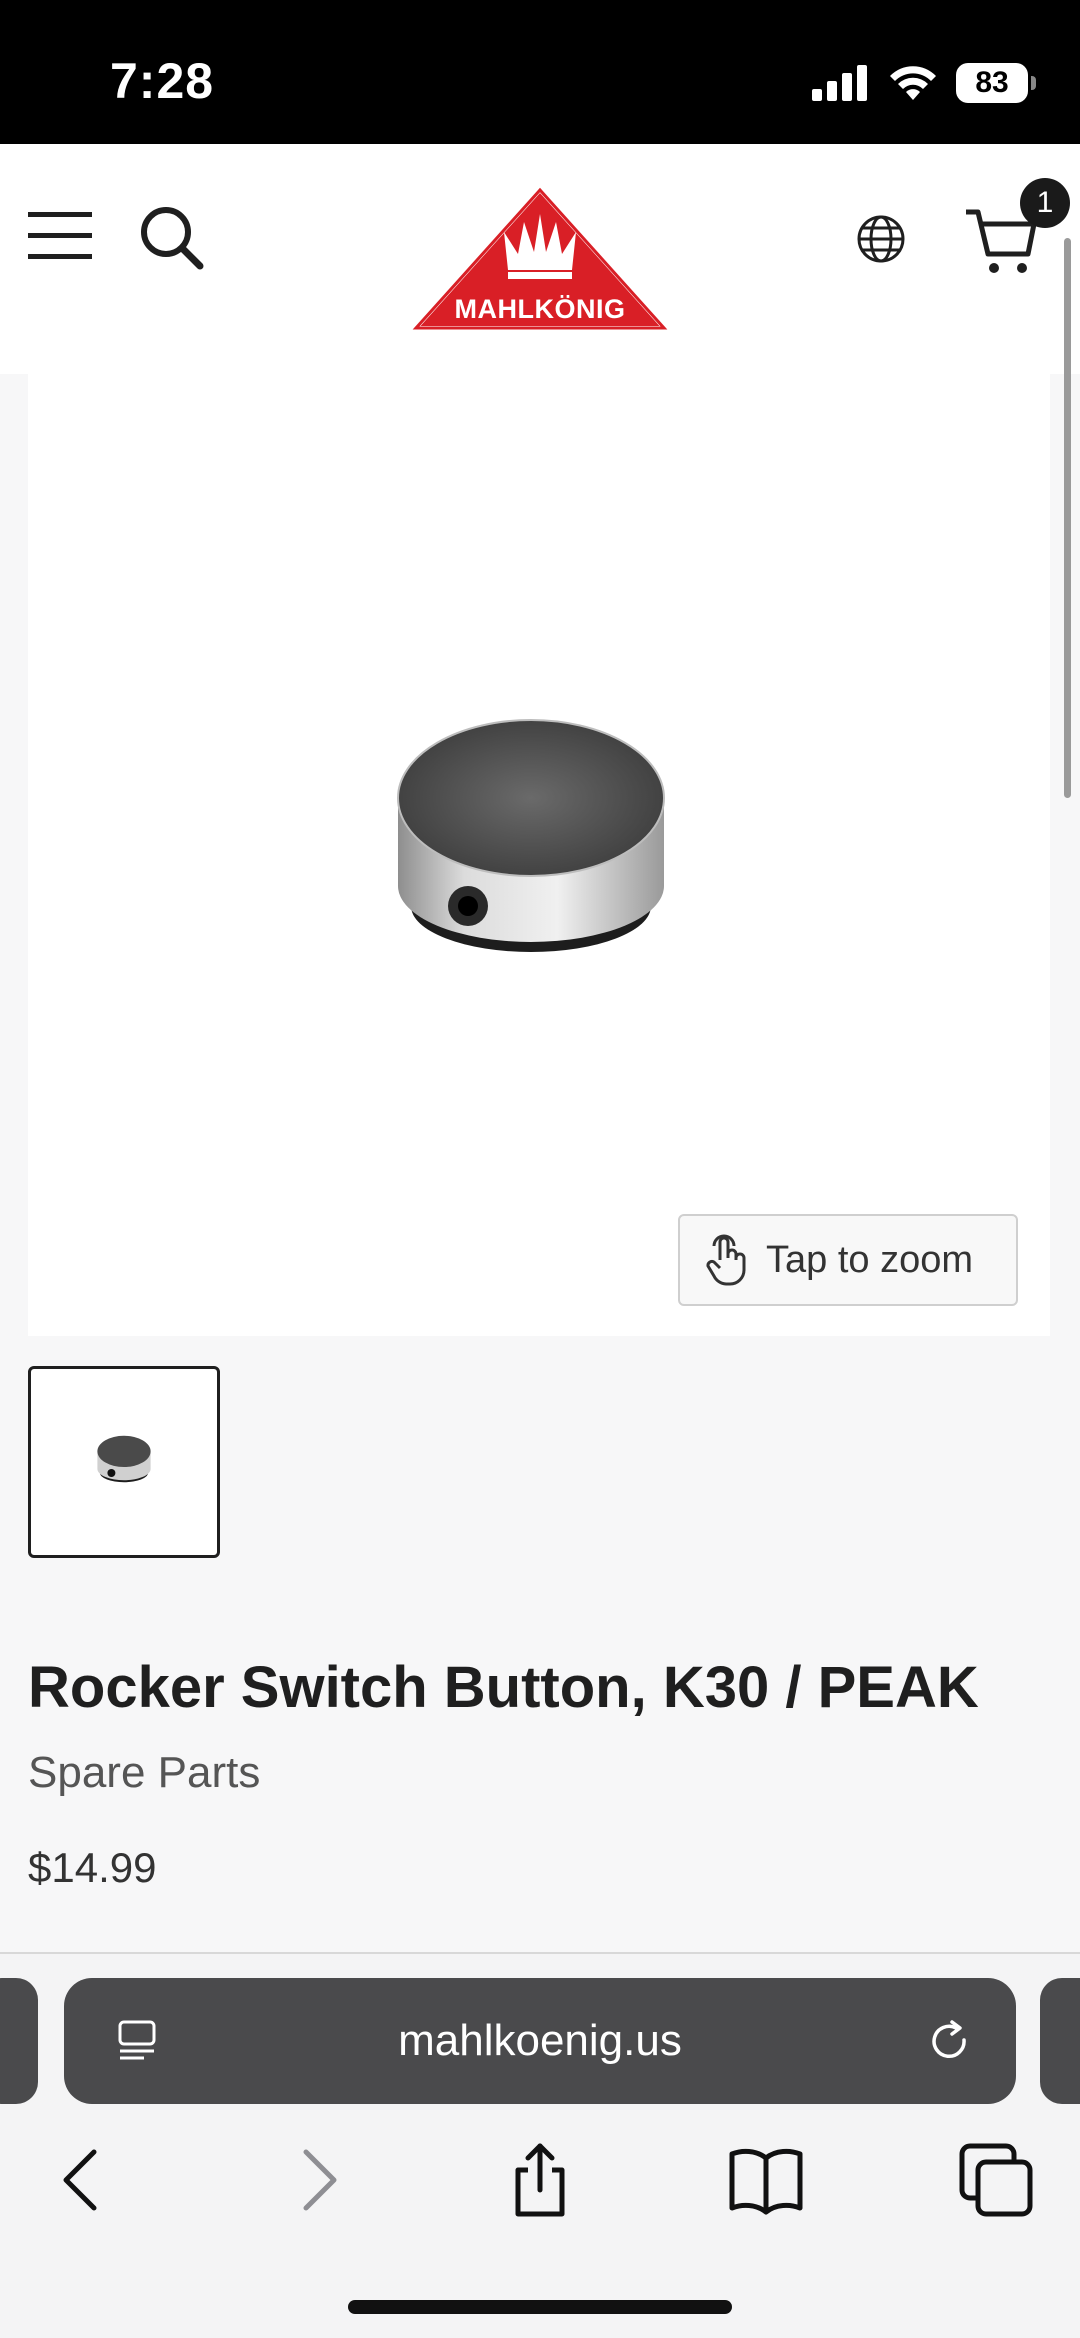 This screenshot has width=1080, height=2338. What do you see at coordinates (540, 309) in the screenshot?
I see `logo-text: MAHLKÖNIG` at bounding box center [540, 309].